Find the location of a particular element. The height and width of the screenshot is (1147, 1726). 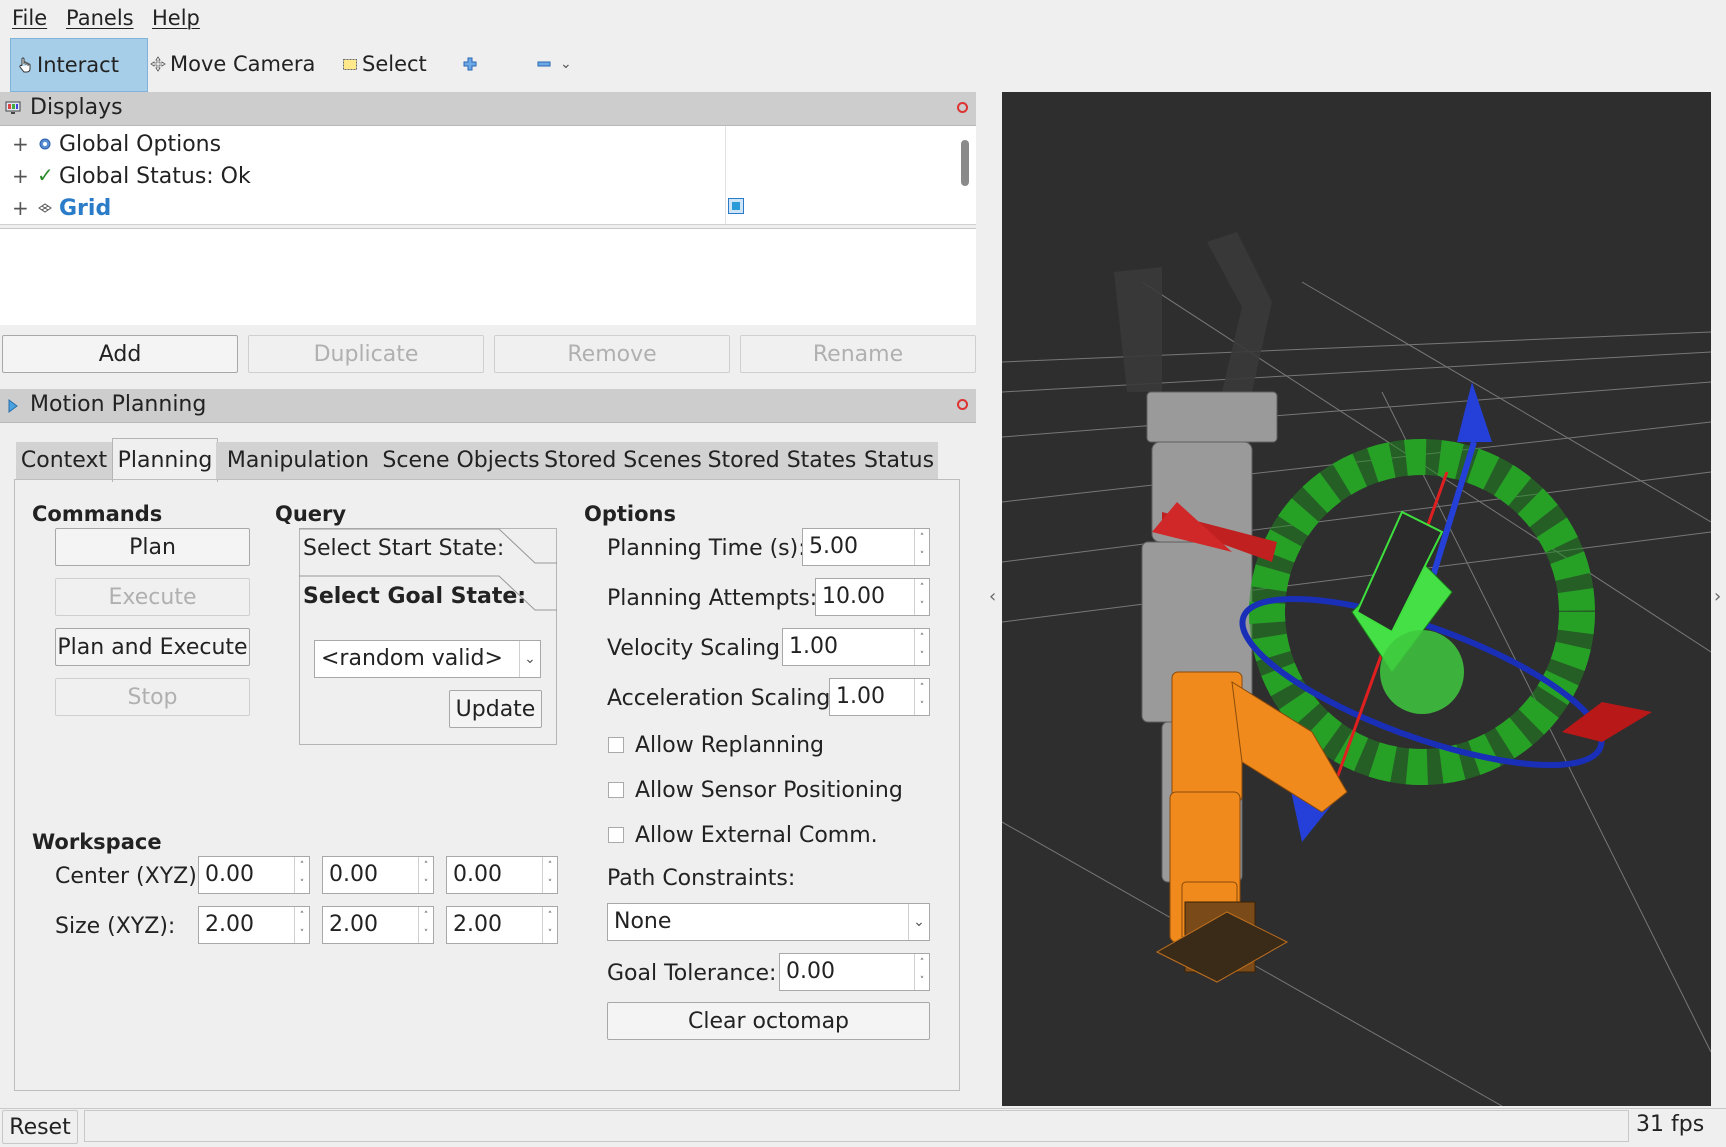

plus-icon is located at coordinates (470, 64).